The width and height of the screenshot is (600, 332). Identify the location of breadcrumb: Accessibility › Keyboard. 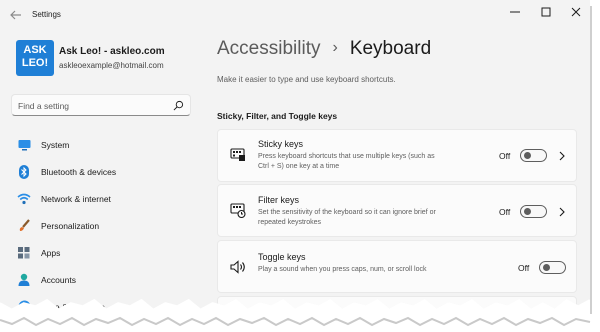
(324, 49).